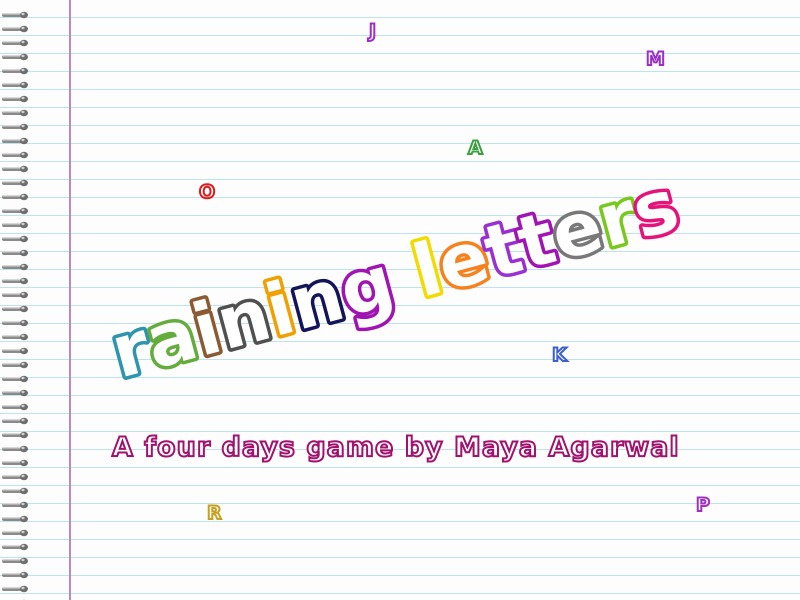 This screenshot has height=600, width=800. Describe the element at coordinates (372, 31) in the screenshot. I see `falling-letter: J` at that location.